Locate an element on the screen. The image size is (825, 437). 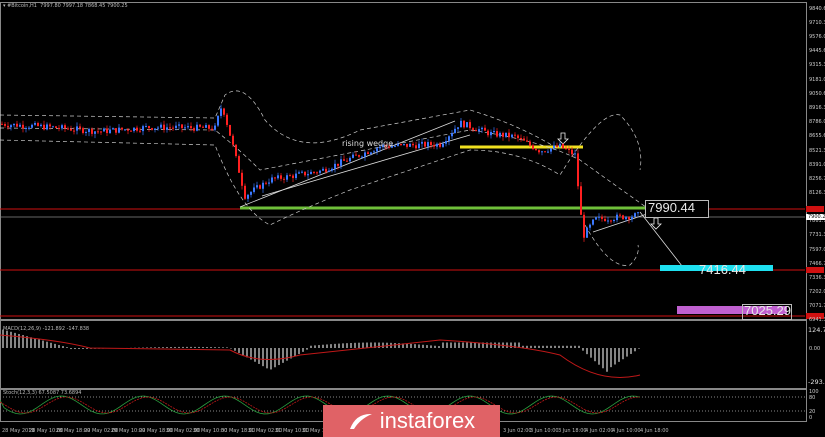
time-tick: 3 Jun 10:00 is located at coordinates (544, 431).